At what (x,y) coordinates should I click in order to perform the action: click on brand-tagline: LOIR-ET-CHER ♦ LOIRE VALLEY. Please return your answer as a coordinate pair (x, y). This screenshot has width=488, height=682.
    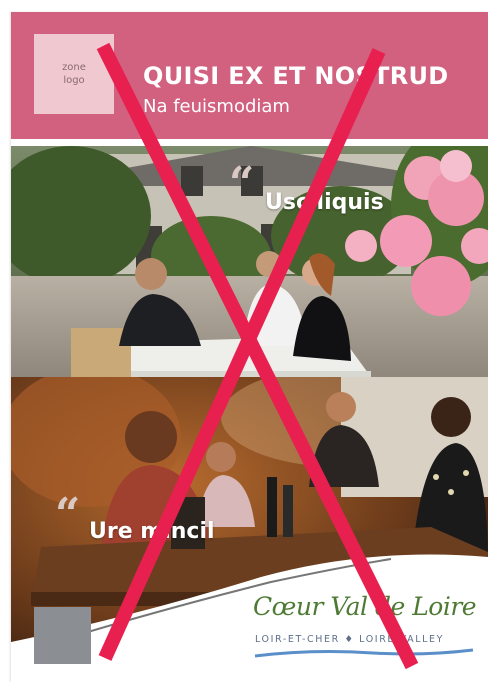
    Looking at the image, I should click on (350, 639).